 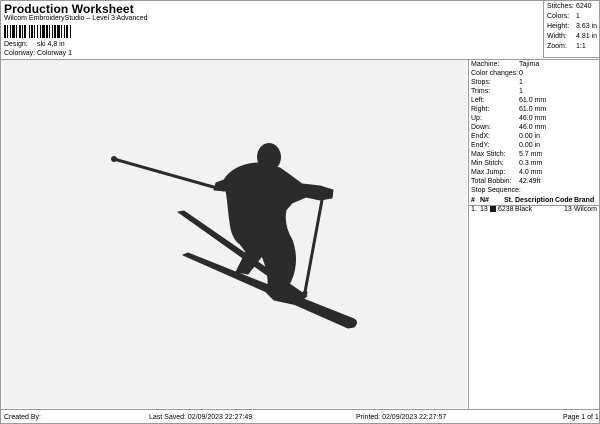 What do you see at coordinates (51, 44) in the screenshot?
I see `design-value: ski 4,8 in` at bounding box center [51, 44].